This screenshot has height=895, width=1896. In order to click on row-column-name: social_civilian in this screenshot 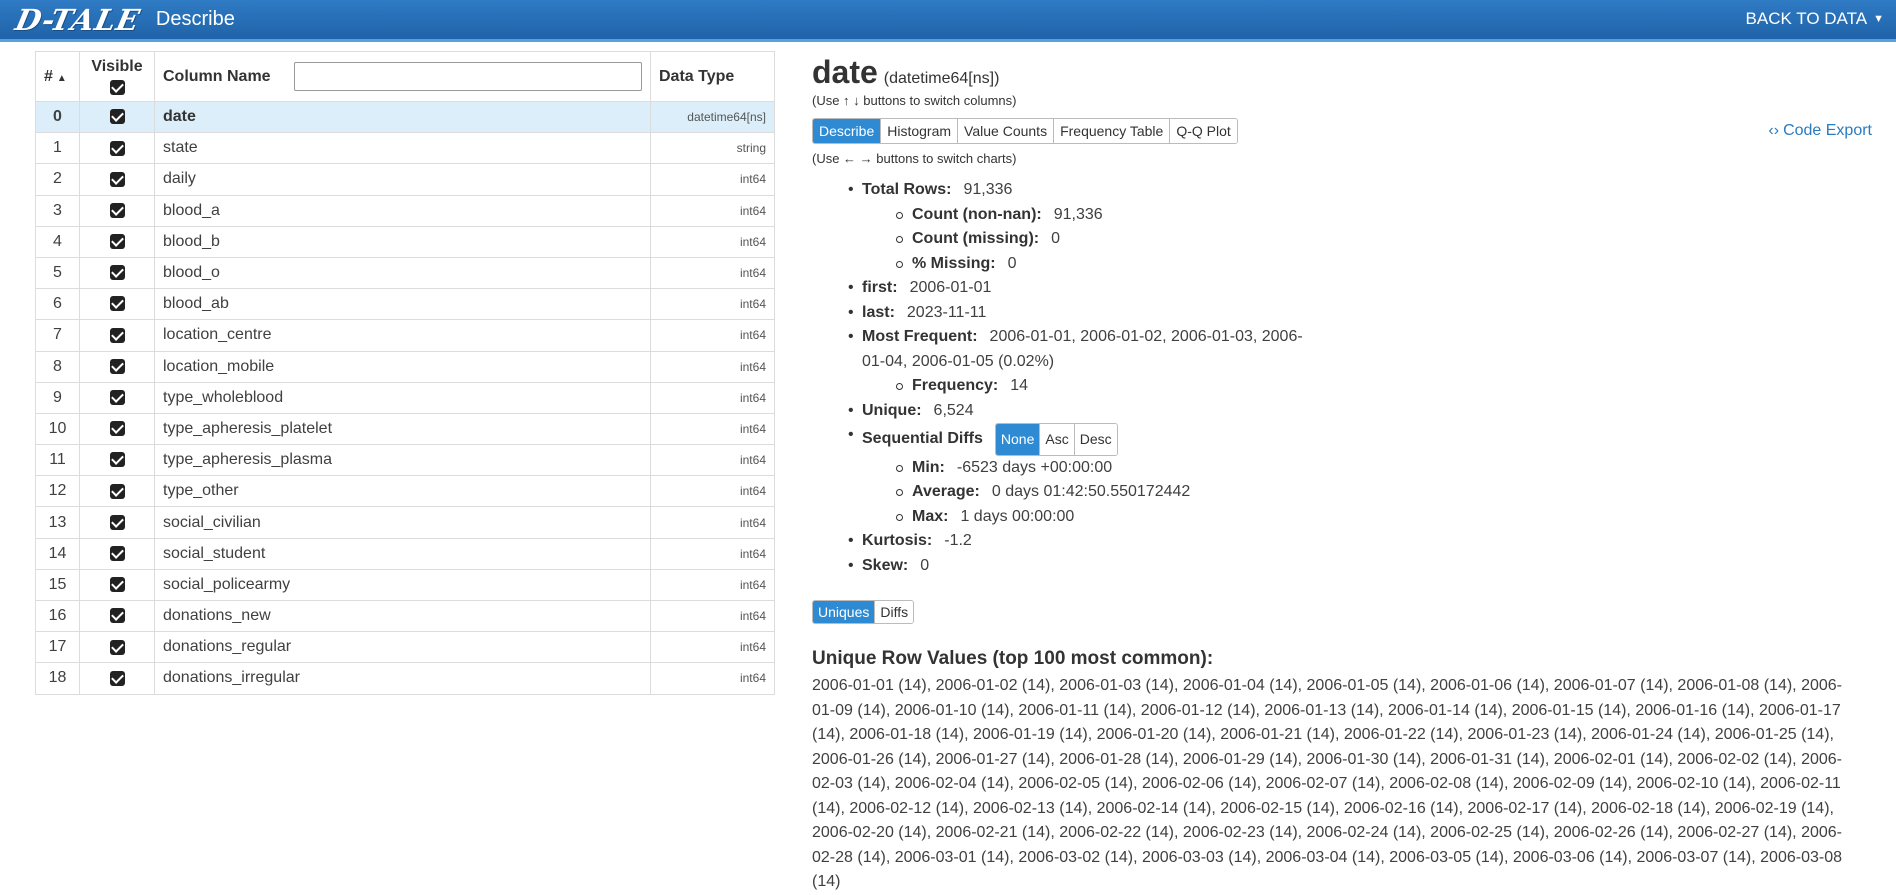, I will do `click(402, 522)`.